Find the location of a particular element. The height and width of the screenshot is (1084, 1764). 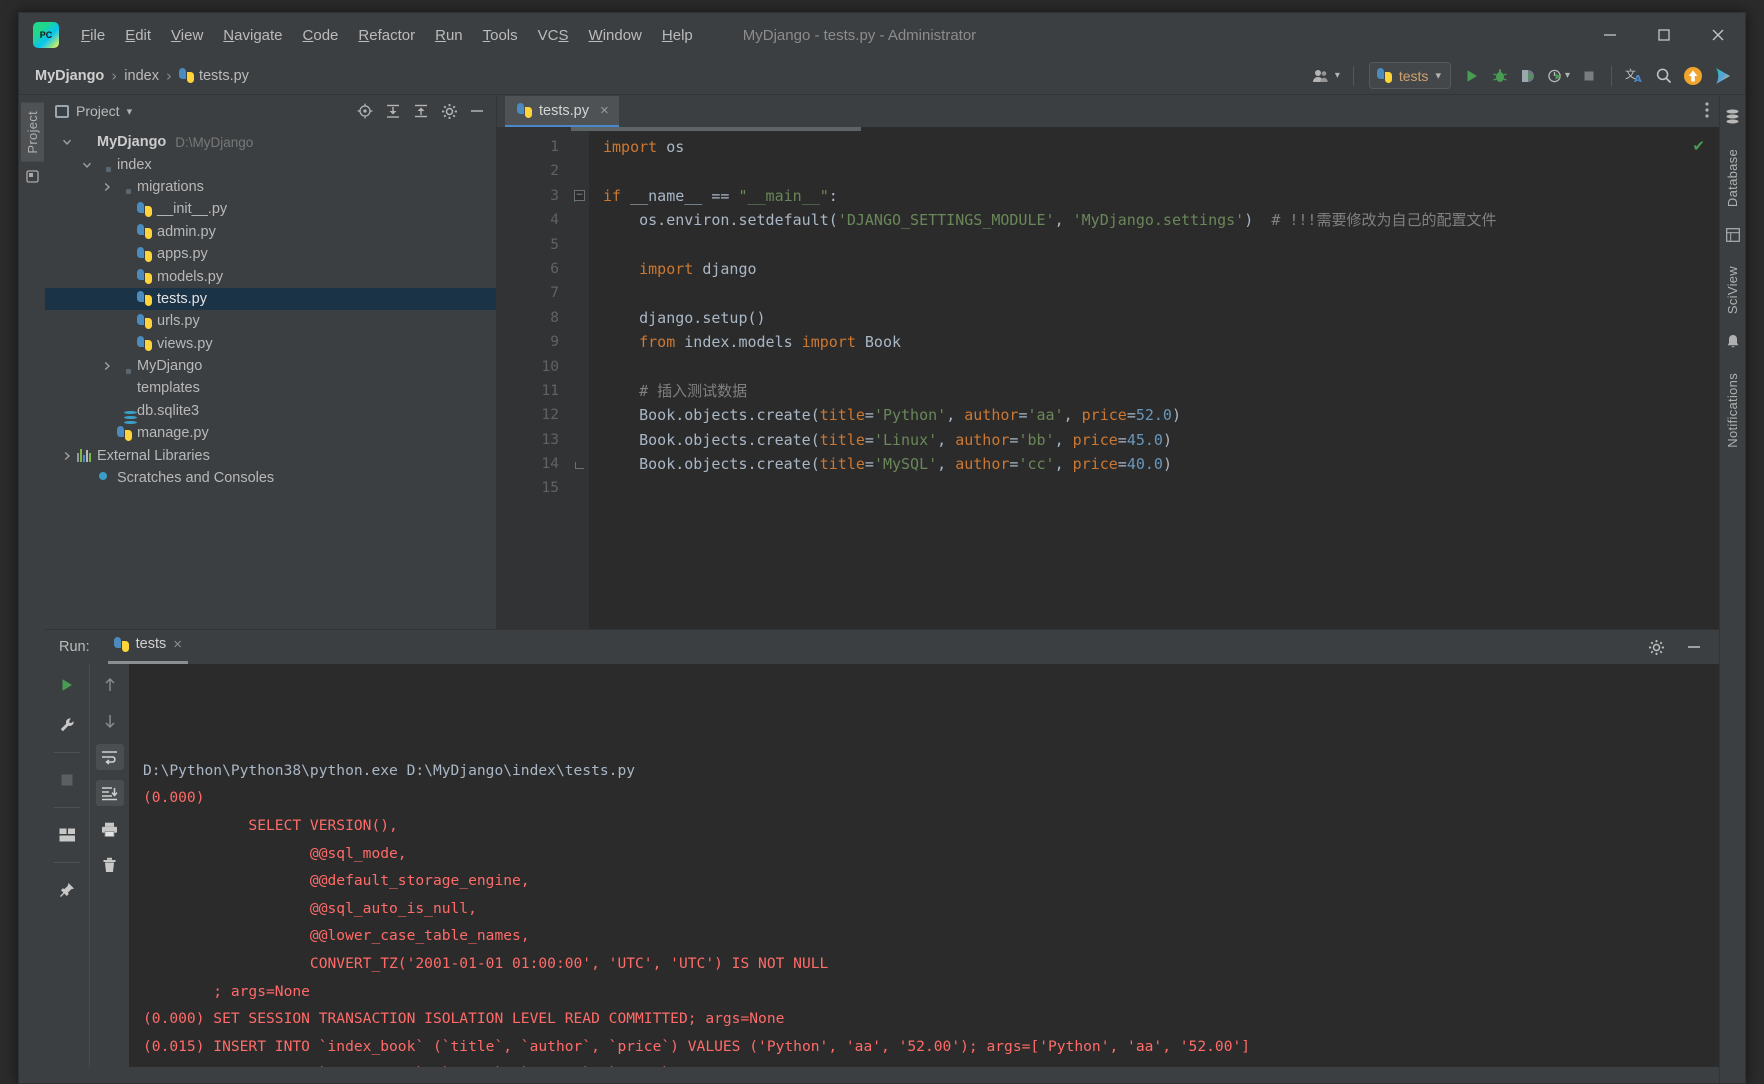

gutter-line-9: 9 is located at coordinates (534, 342).